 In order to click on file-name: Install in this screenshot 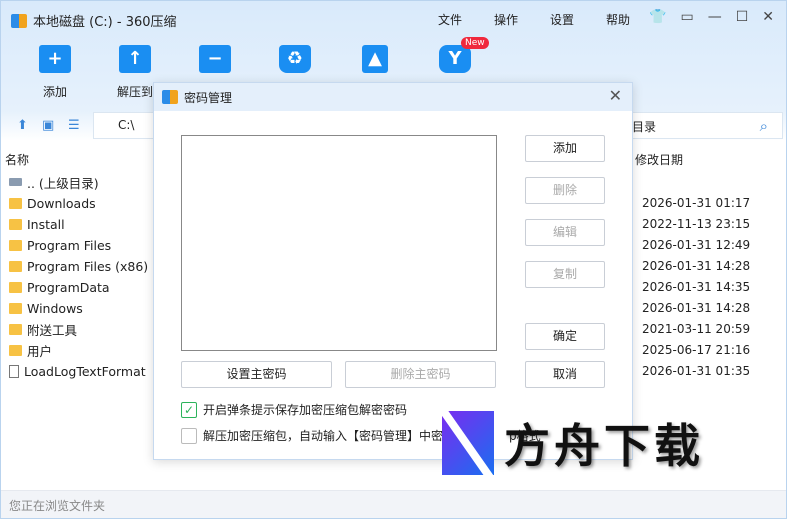, I will do `click(46, 224)`.